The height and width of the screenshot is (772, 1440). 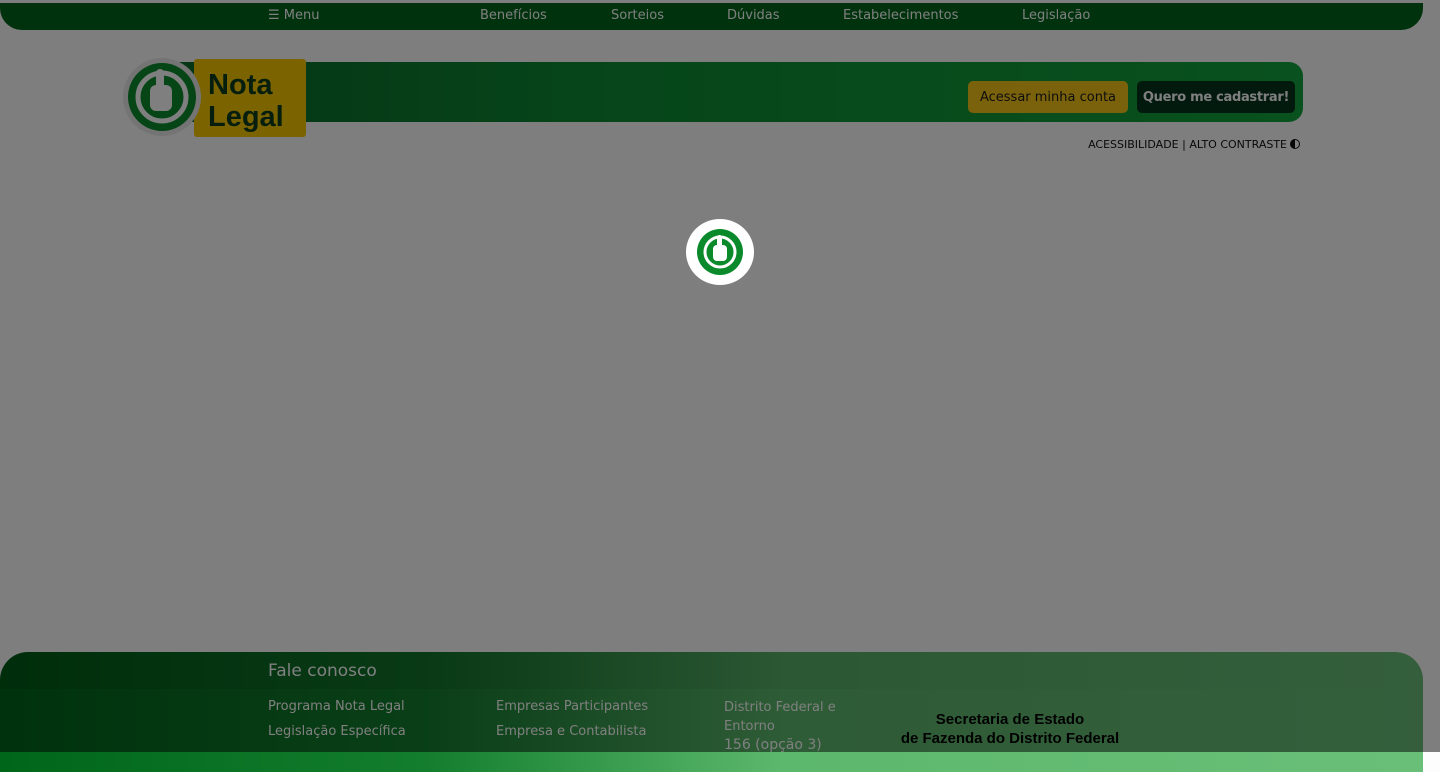 I want to click on thumbs-up-icon, so click(x=720, y=252).